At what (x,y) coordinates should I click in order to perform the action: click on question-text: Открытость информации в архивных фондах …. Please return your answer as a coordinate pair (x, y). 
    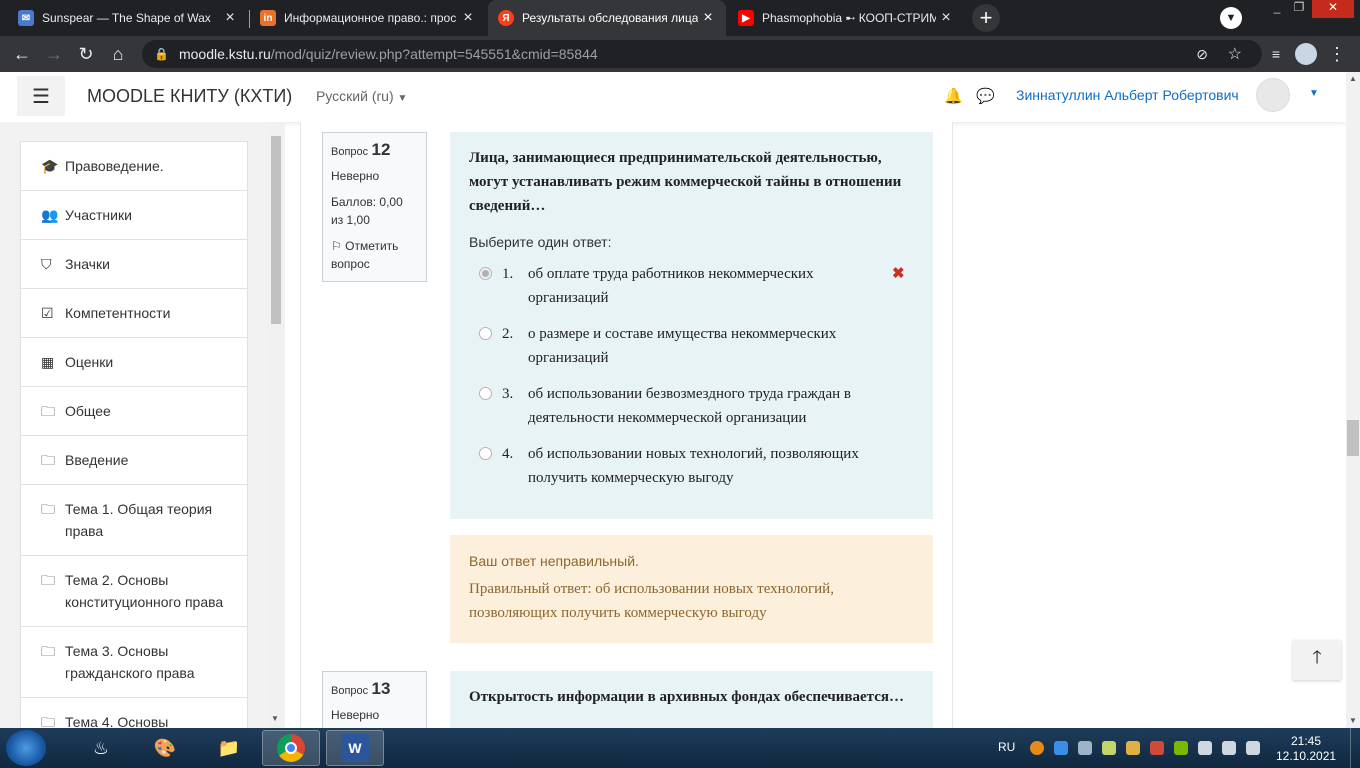
    Looking at the image, I should click on (686, 697).